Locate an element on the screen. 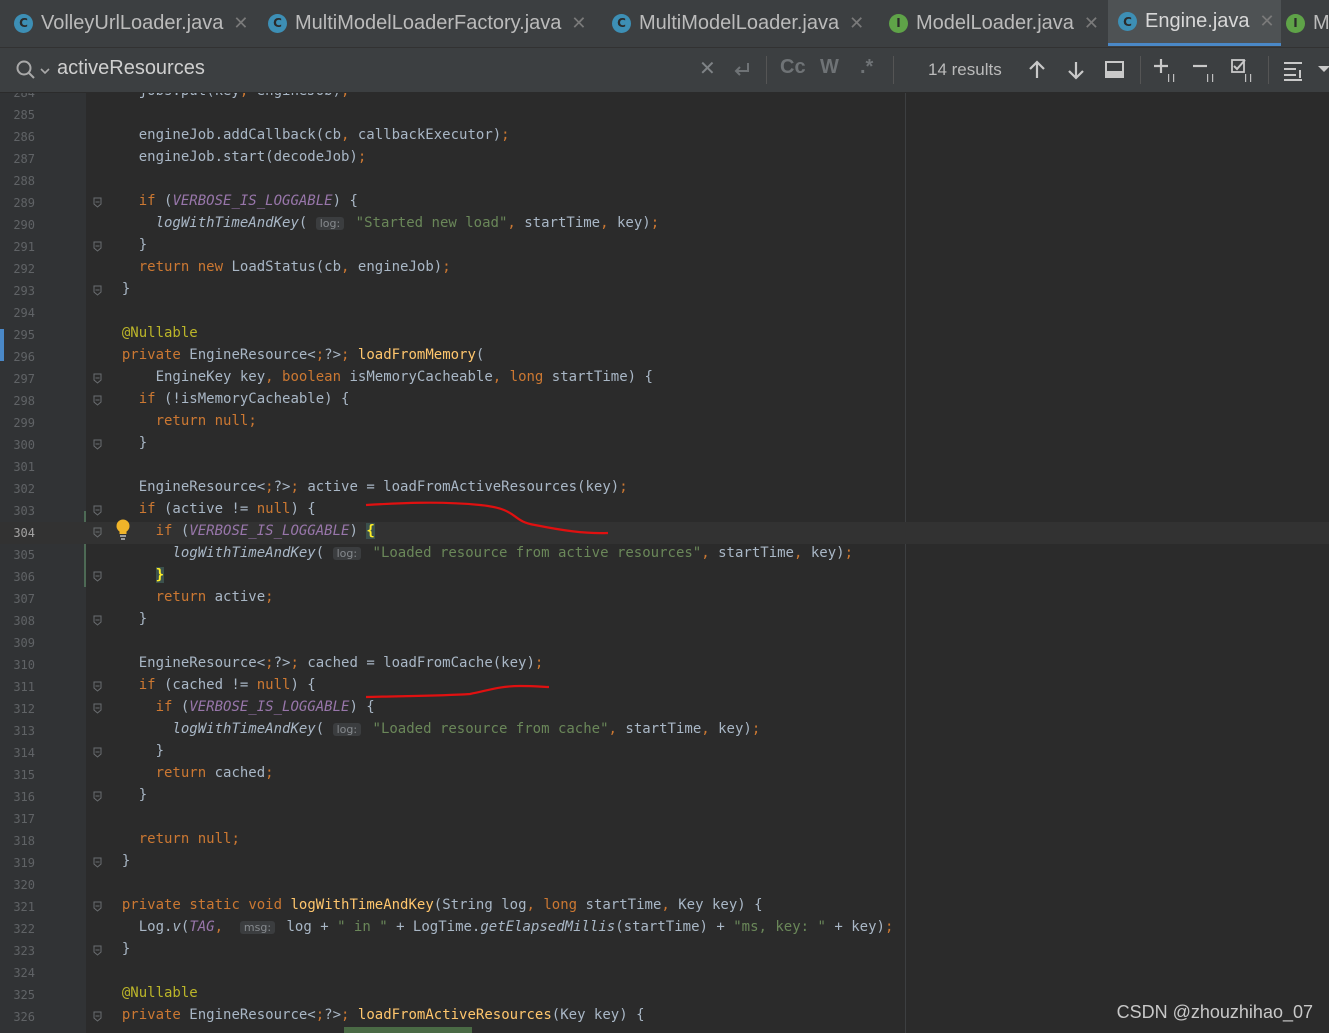  code-line: 314 } is located at coordinates (664, 753).